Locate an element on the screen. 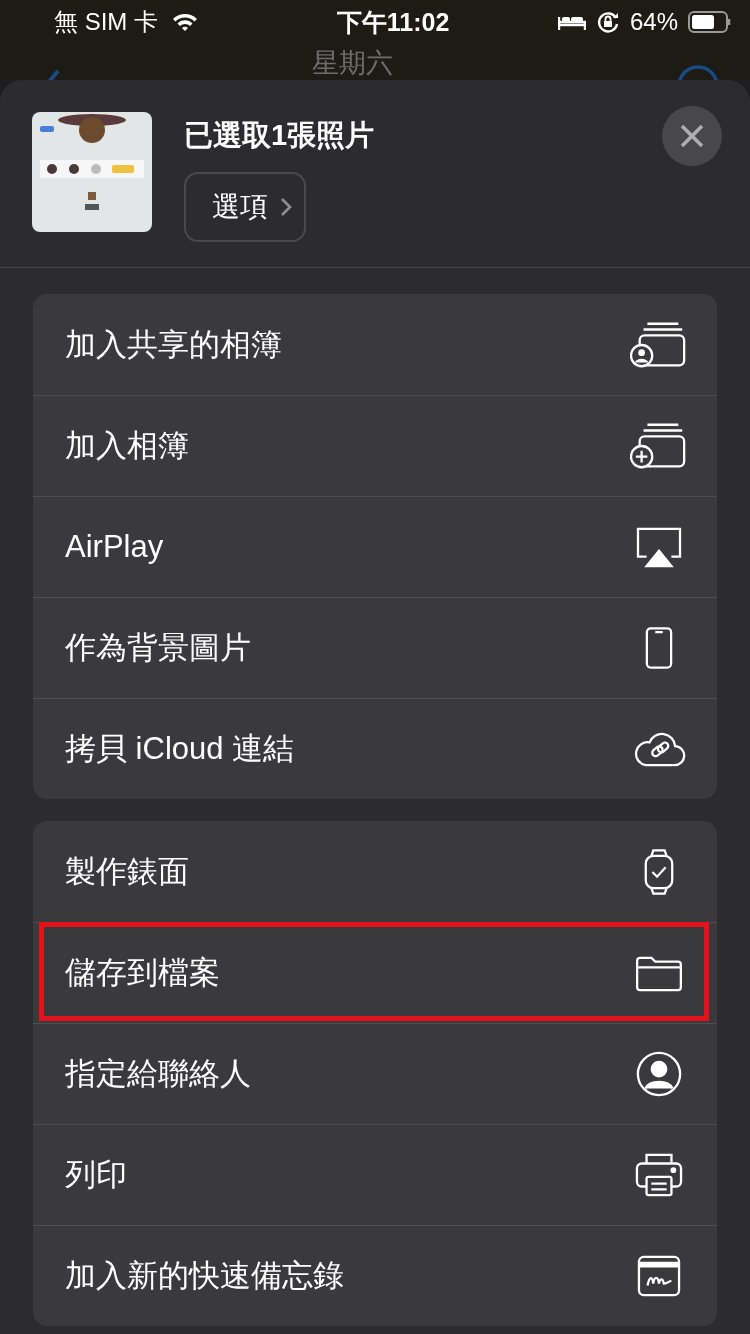  printer-icon is located at coordinates (659, 1175).